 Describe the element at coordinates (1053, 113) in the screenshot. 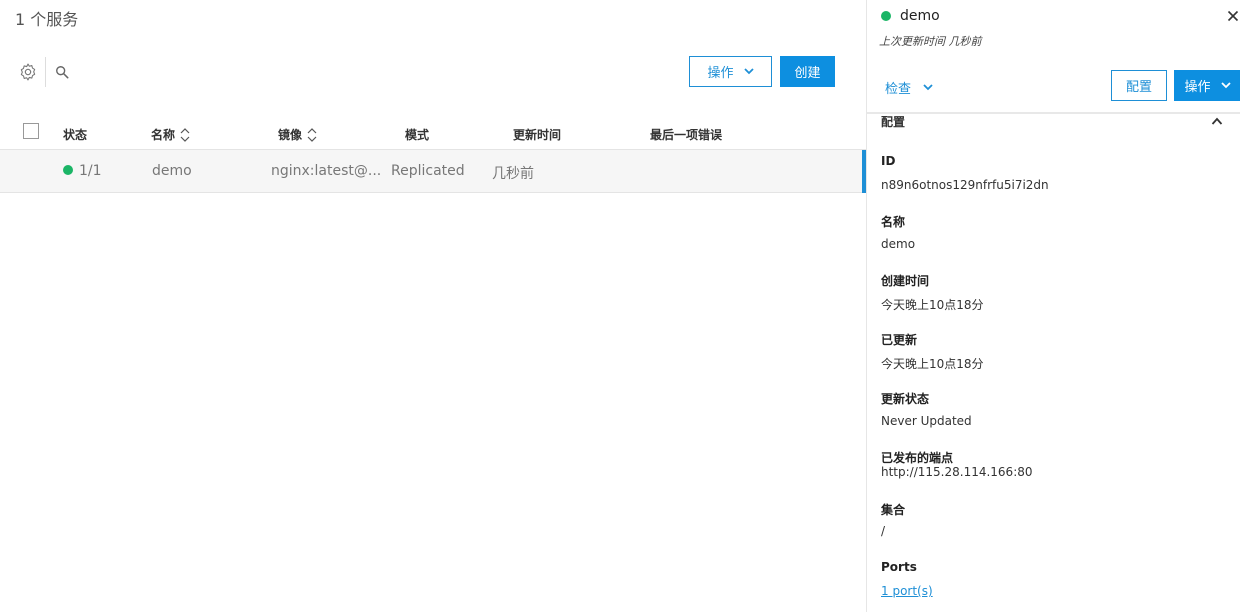

I see `panel-divider` at that location.